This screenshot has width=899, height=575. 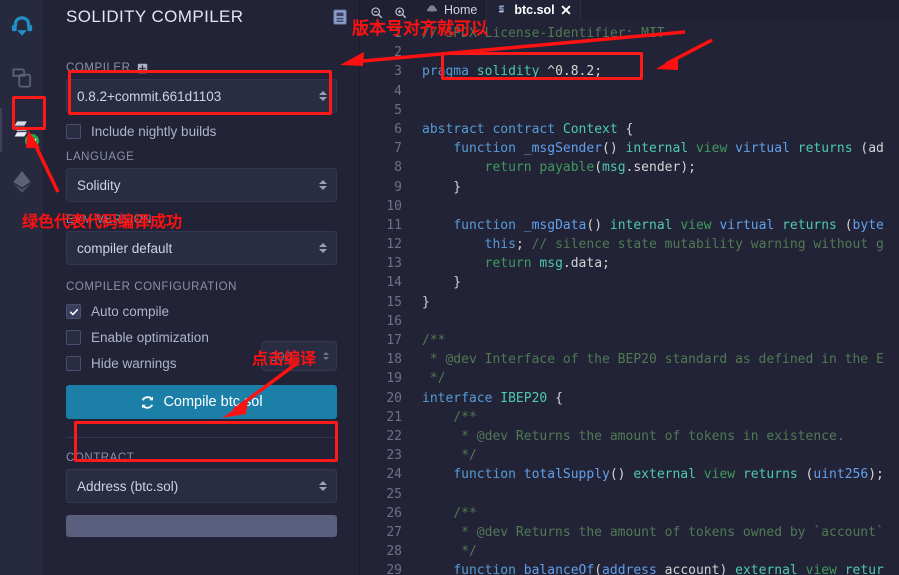 What do you see at coordinates (398, 53) in the screenshot?
I see `line-number: 2` at bounding box center [398, 53].